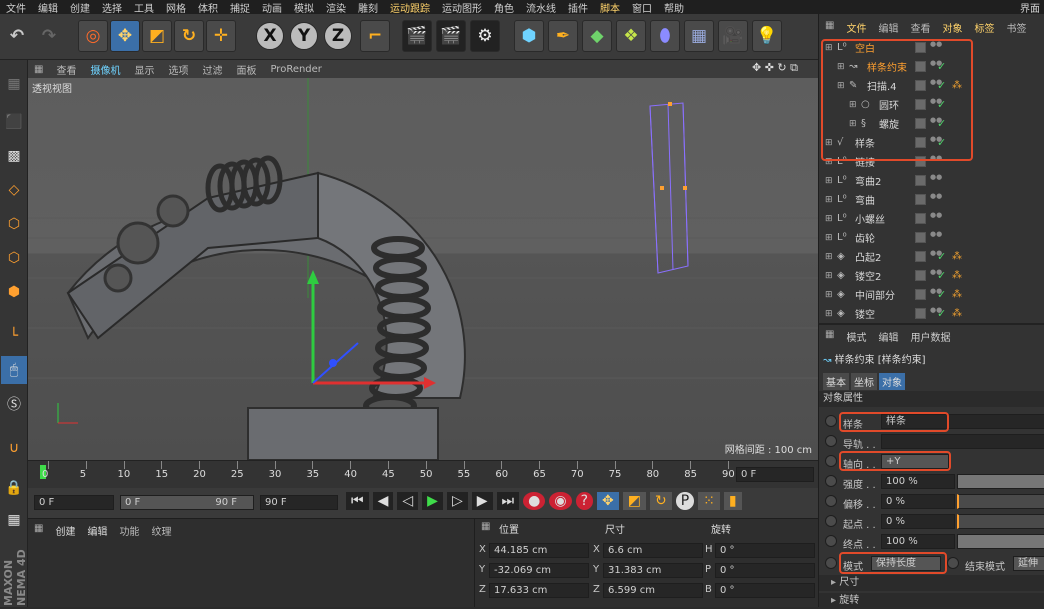 Image resolution: width=1044 pixels, height=609 pixels. I want to click on strength-field: 100 %, so click(918, 481).